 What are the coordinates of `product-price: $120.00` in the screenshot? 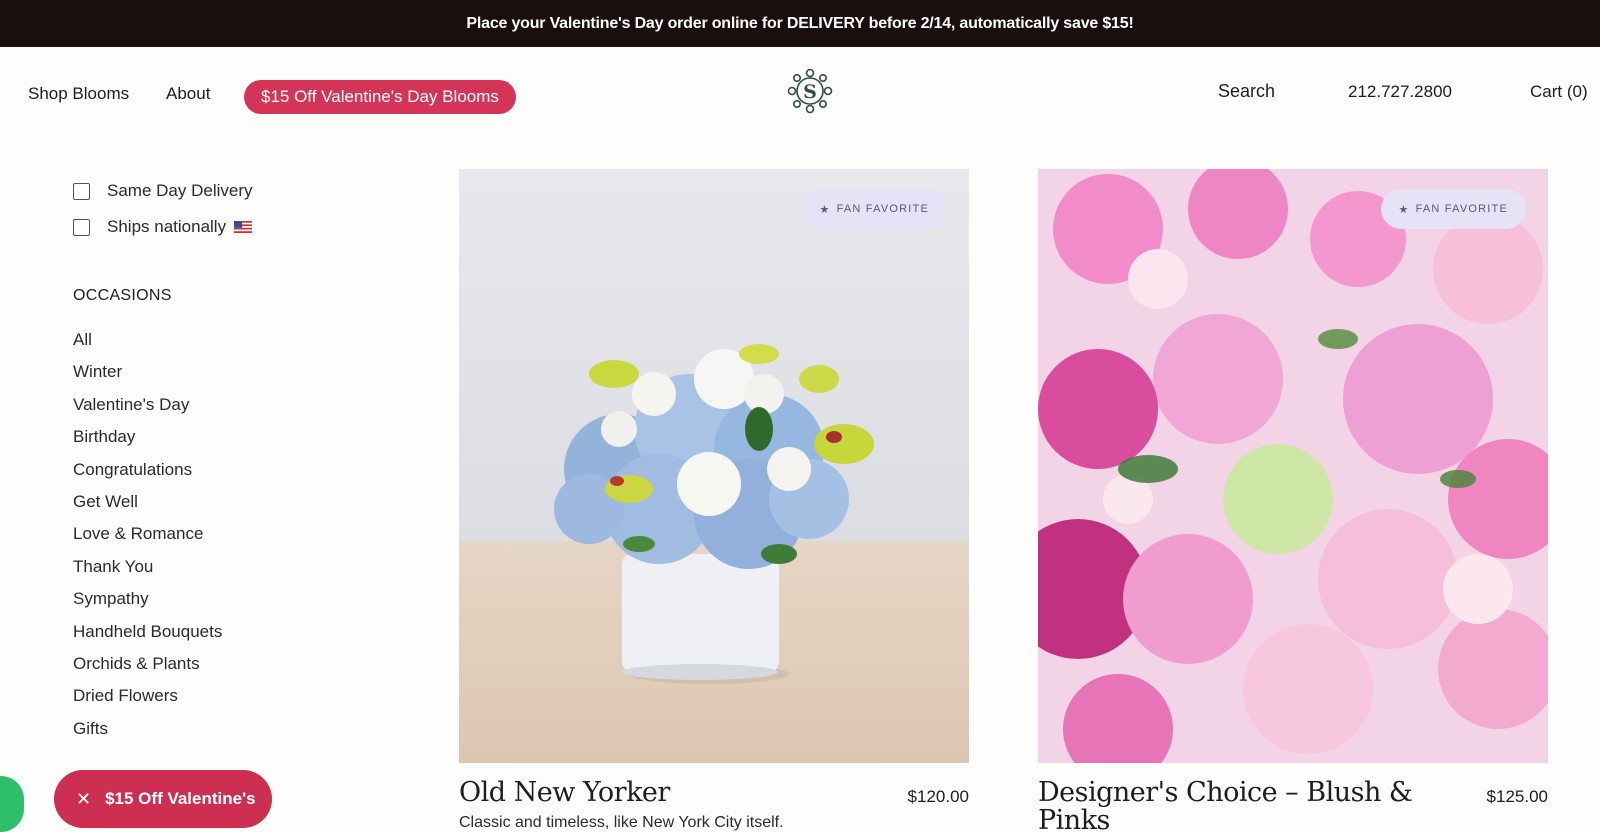 It's located at (938, 796).